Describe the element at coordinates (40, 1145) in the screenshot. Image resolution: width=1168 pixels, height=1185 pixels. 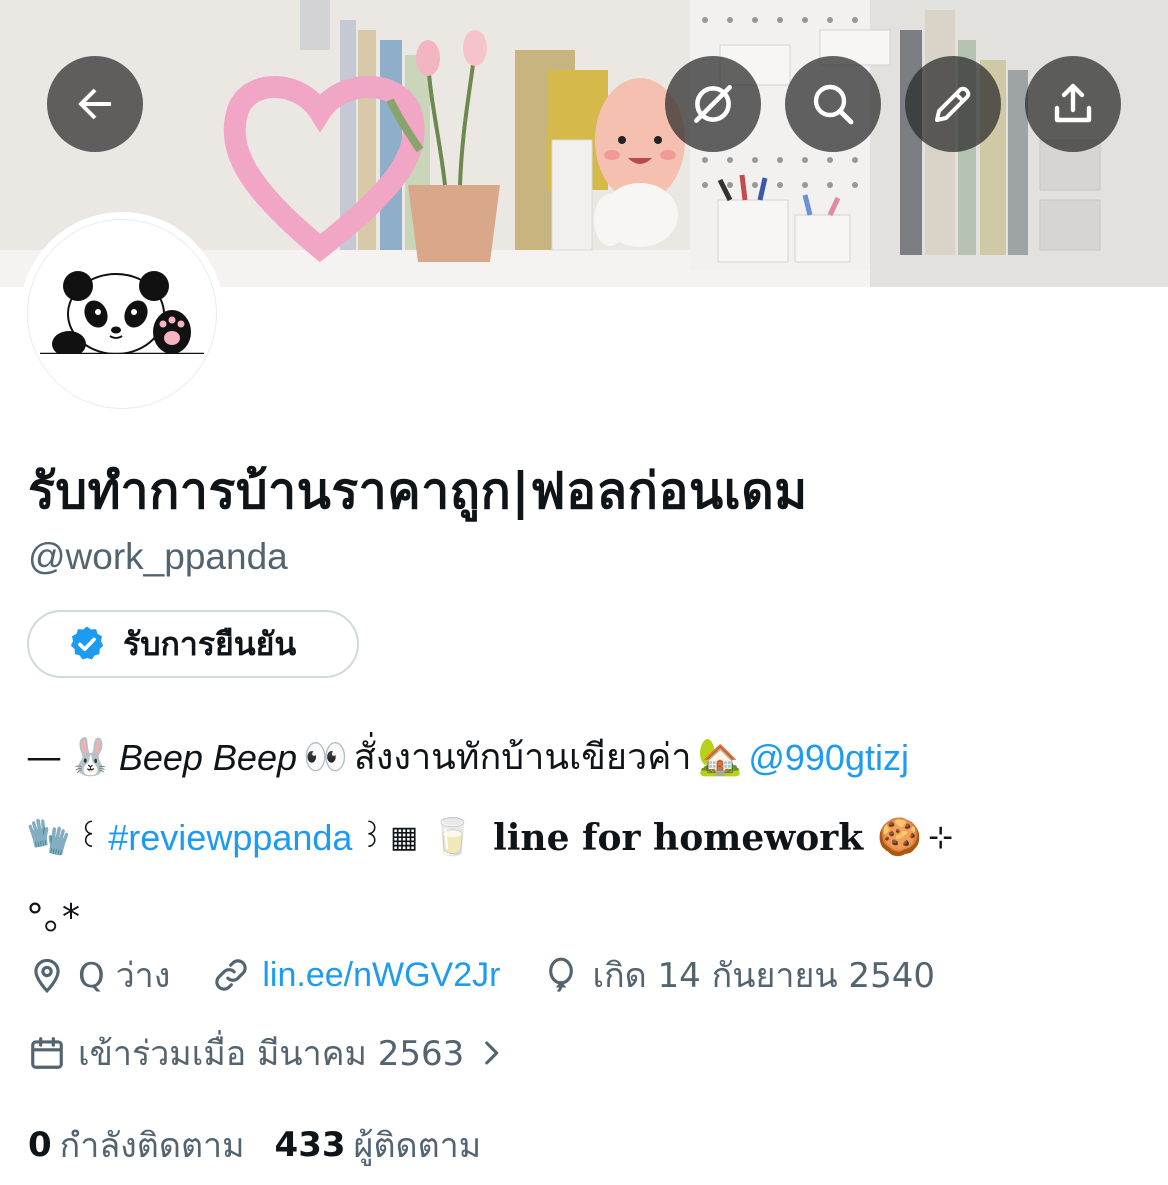
I see `following-count: 0` at that location.